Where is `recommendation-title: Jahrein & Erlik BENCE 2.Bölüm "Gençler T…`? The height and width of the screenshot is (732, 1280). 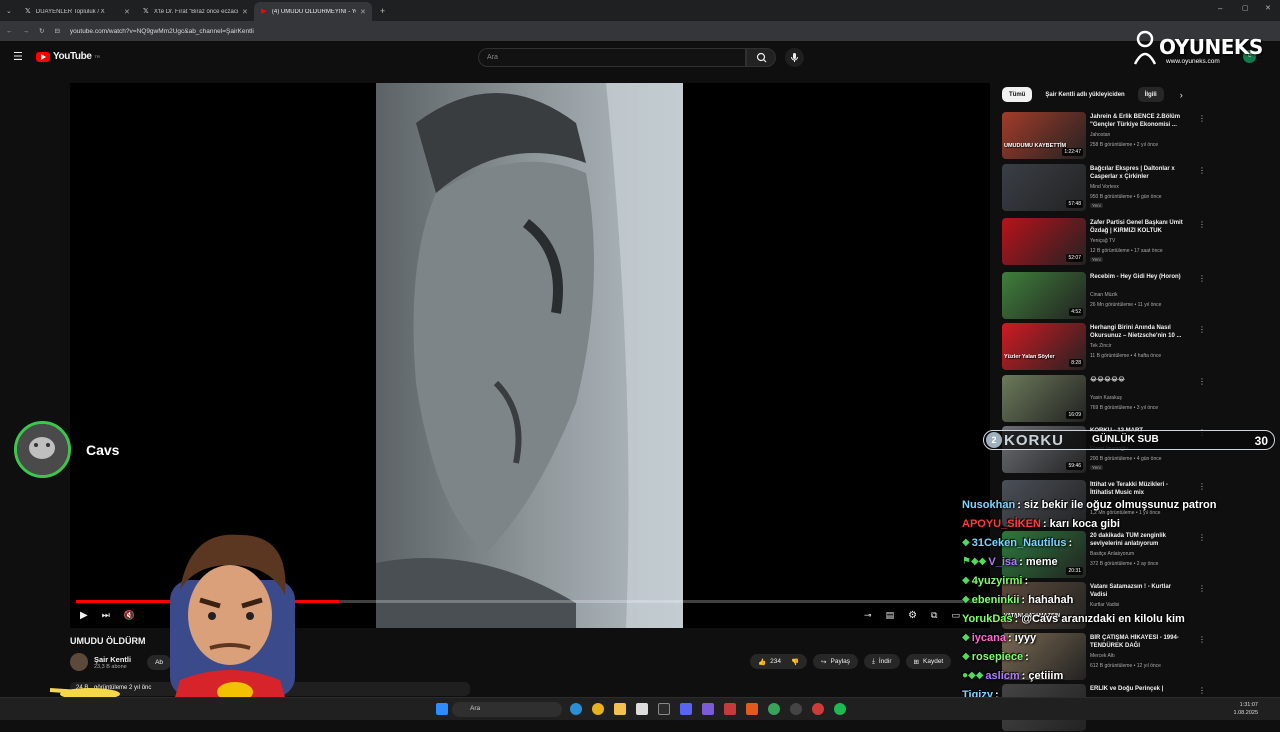 recommendation-title: Jahrein & Erlik BENCE 2.Bölüm "Gençler T… is located at coordinates (1140, 121).